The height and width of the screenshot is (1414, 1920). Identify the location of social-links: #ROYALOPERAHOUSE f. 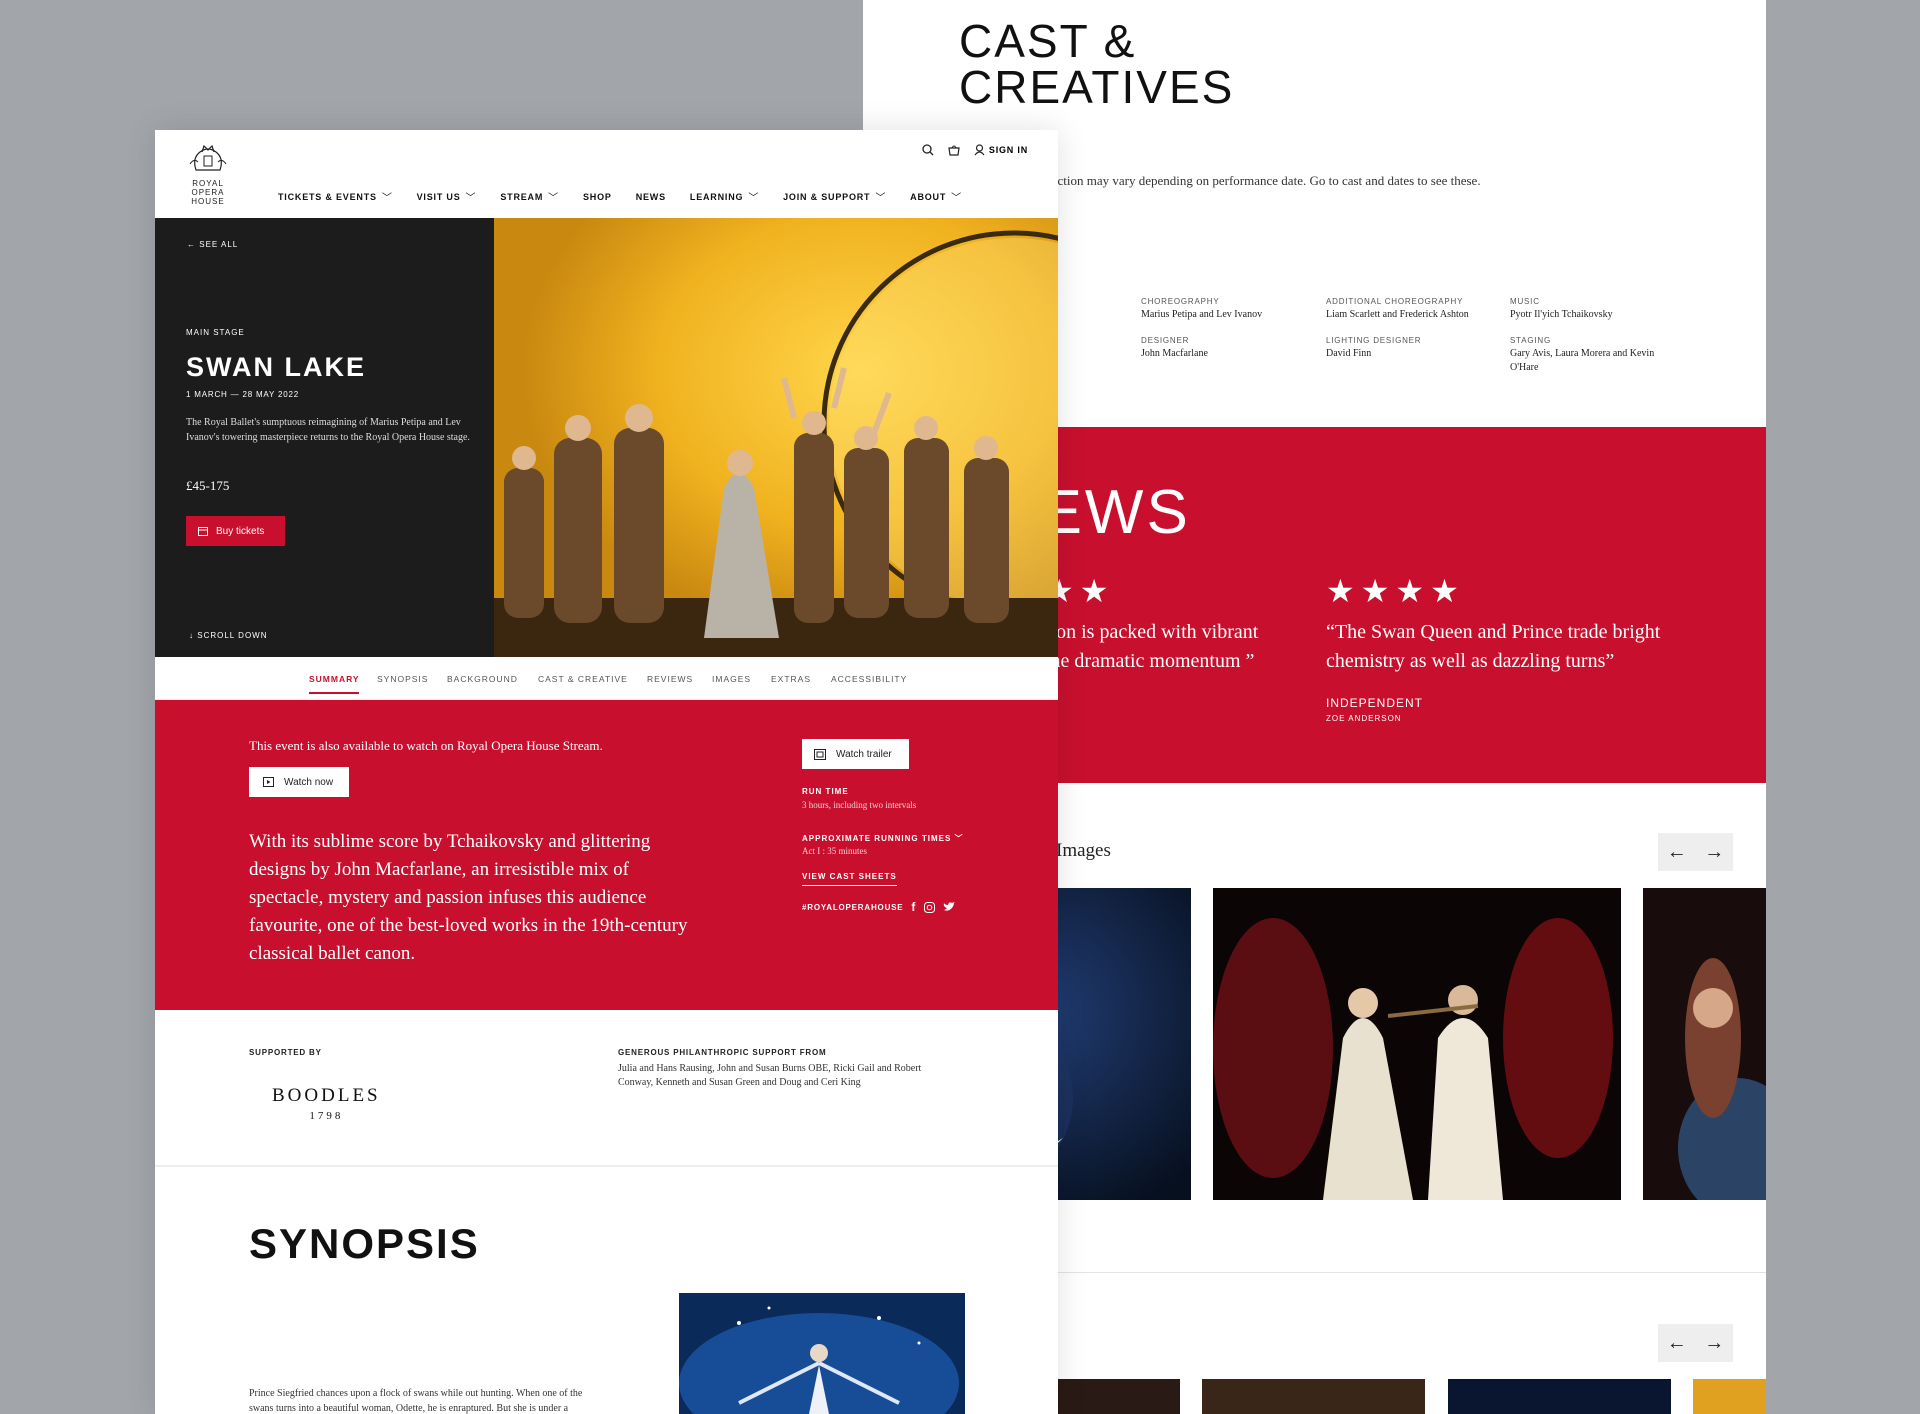
(879, 907).